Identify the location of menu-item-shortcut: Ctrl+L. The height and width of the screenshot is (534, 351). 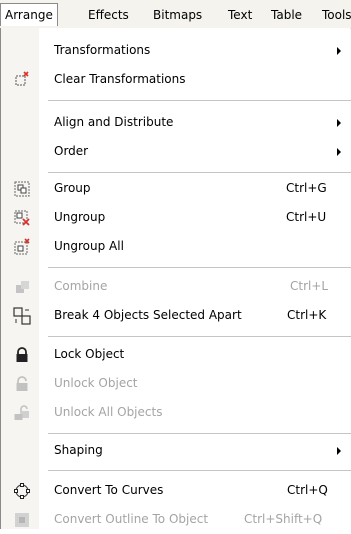
(309, 286).